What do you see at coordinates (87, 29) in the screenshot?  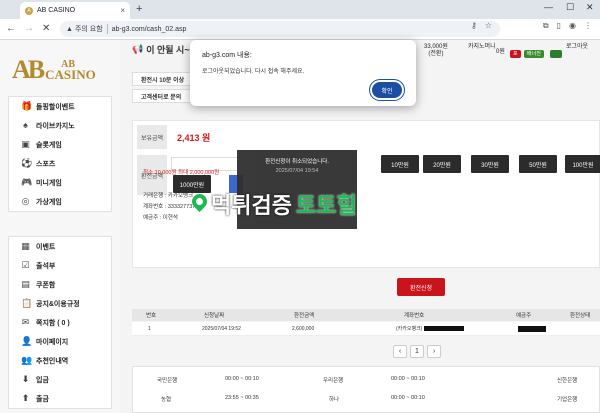 I see `security-warning: ▲ 주의 요함` at bounding box center [87, 29].